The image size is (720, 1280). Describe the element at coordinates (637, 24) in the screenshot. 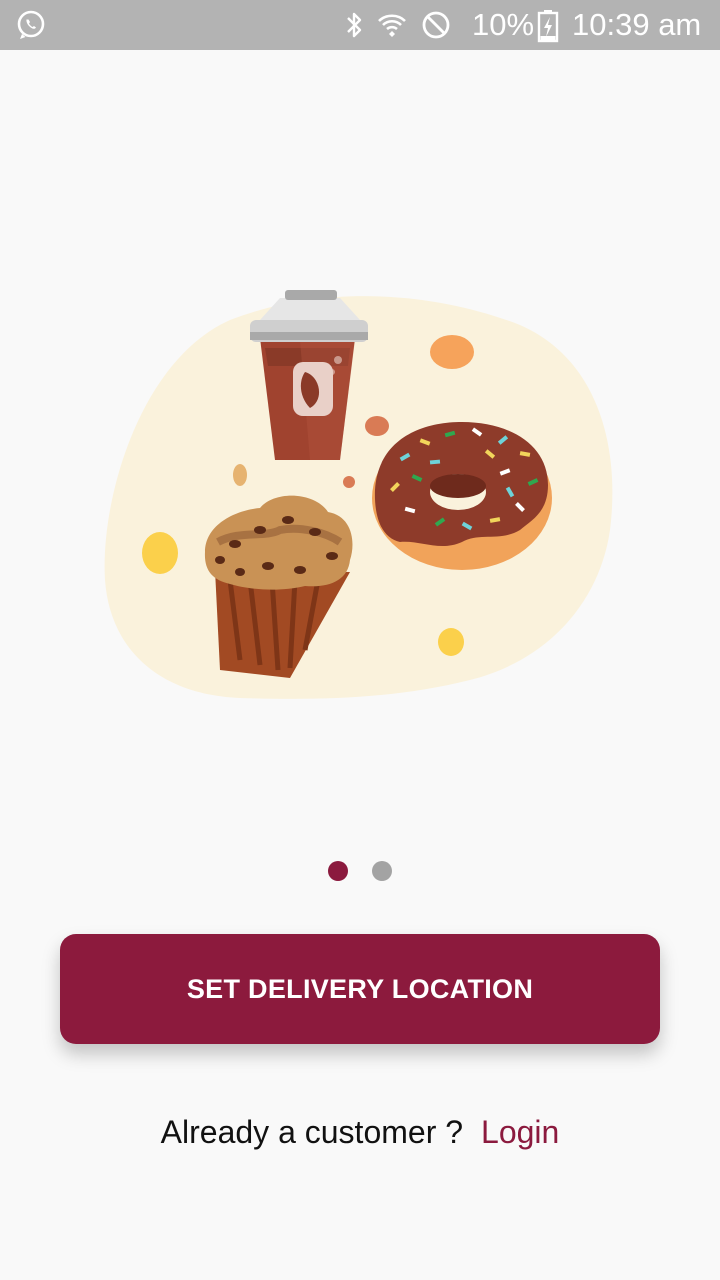

I see `clock: 10:39 am` at that location.